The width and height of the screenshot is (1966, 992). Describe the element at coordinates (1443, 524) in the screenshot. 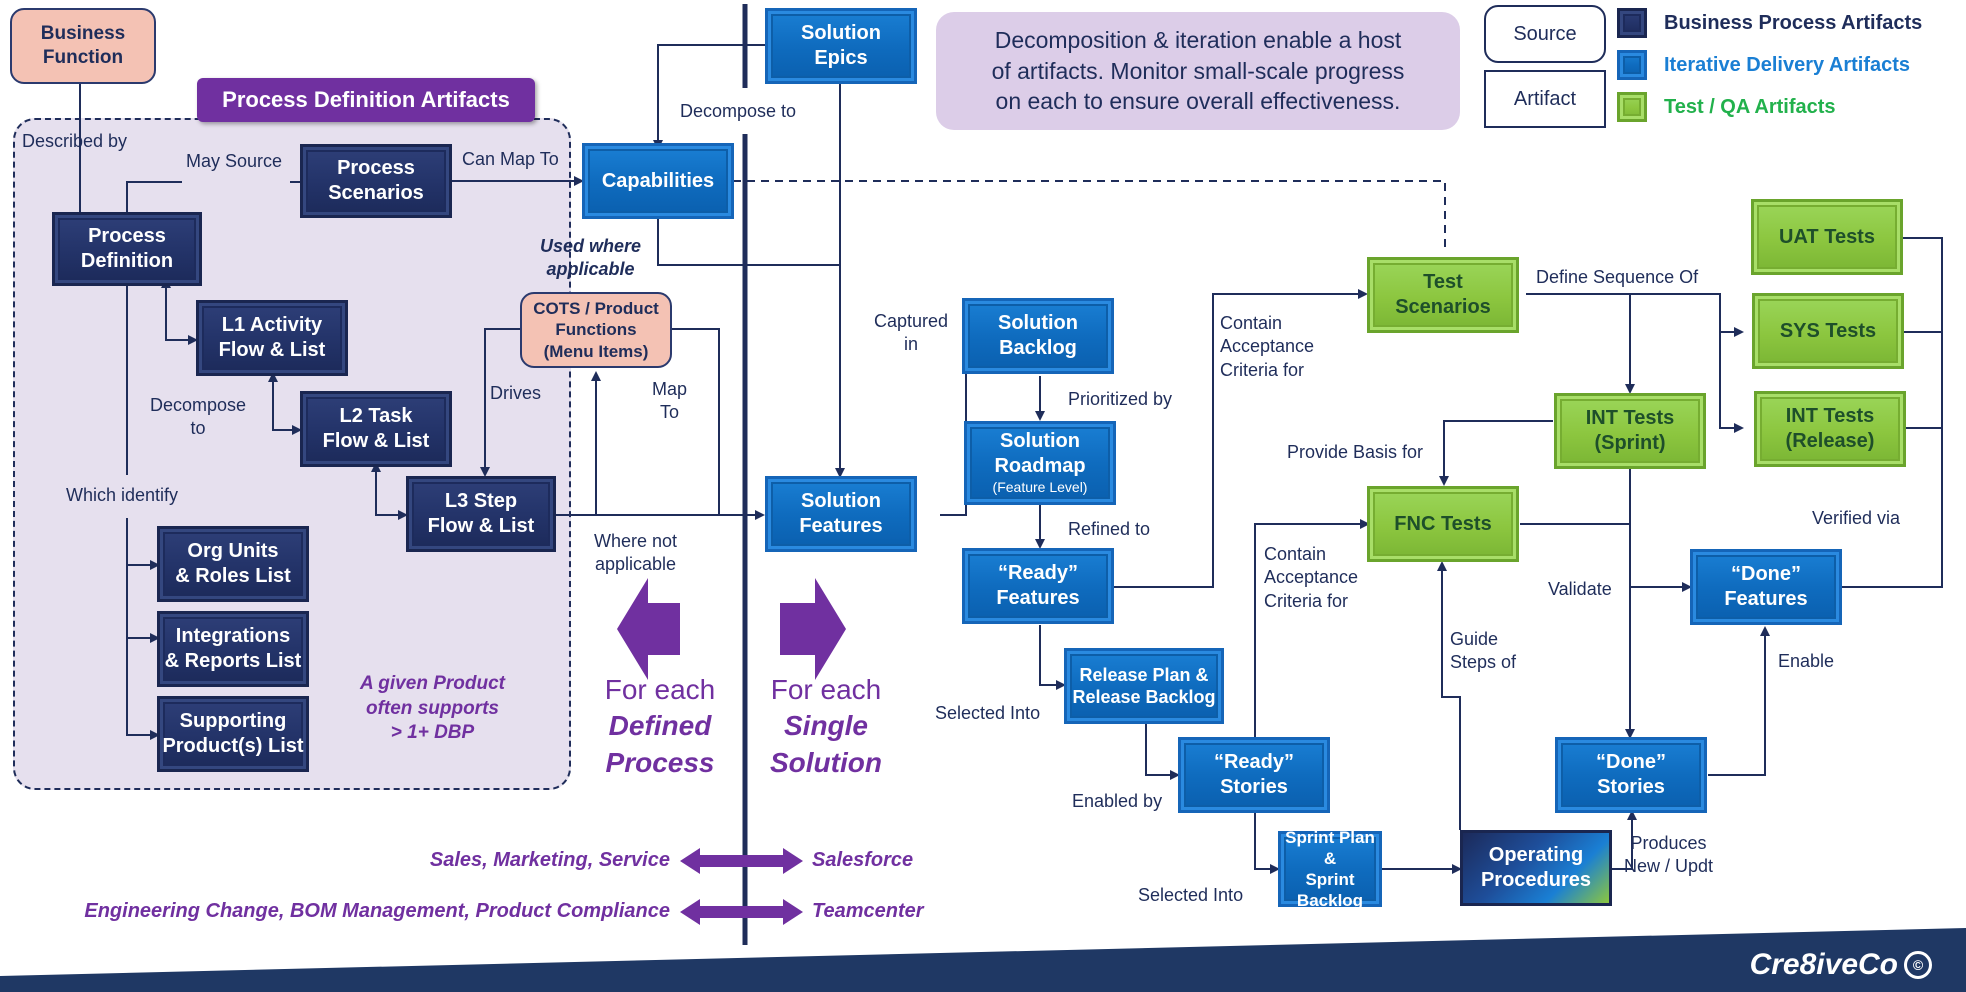

I see `fnc-tests-box: FNC Tests` at that location.